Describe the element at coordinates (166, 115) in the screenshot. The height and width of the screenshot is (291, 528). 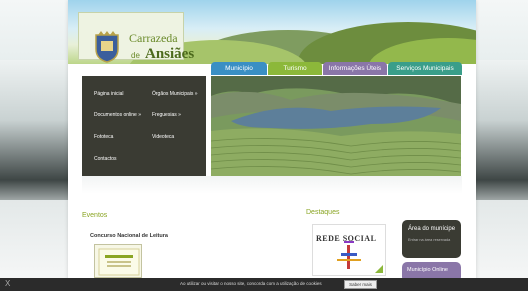
I see `menu-item-freguesias: Freguesias »` at that location.